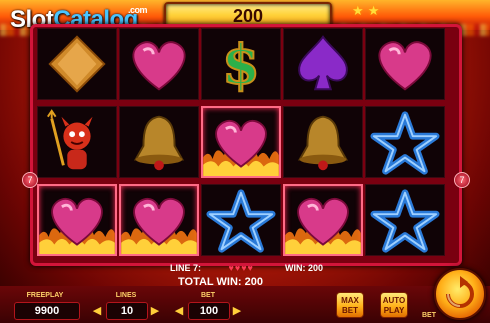 This screenshot has height=323, width=490. I want to click on bet-decrease-icon: ◀, so click(179, 311).